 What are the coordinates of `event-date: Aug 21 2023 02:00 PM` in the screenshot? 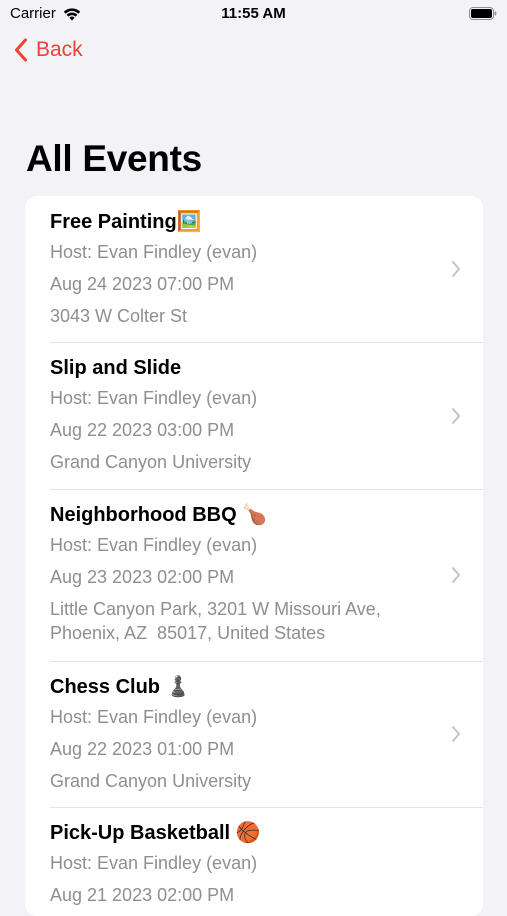 It's located at (142, 895).